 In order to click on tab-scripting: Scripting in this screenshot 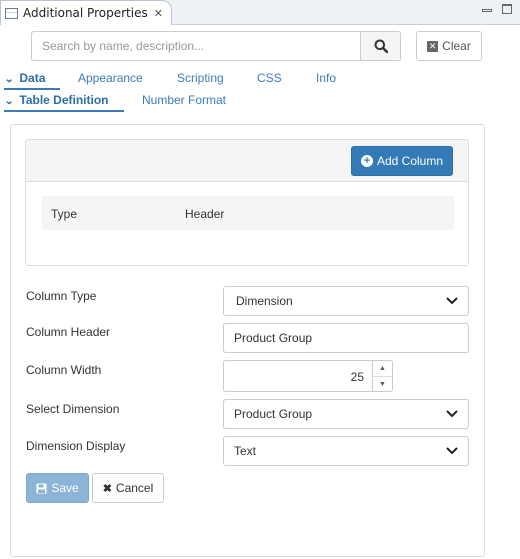, I will do `click(200, 78)`.